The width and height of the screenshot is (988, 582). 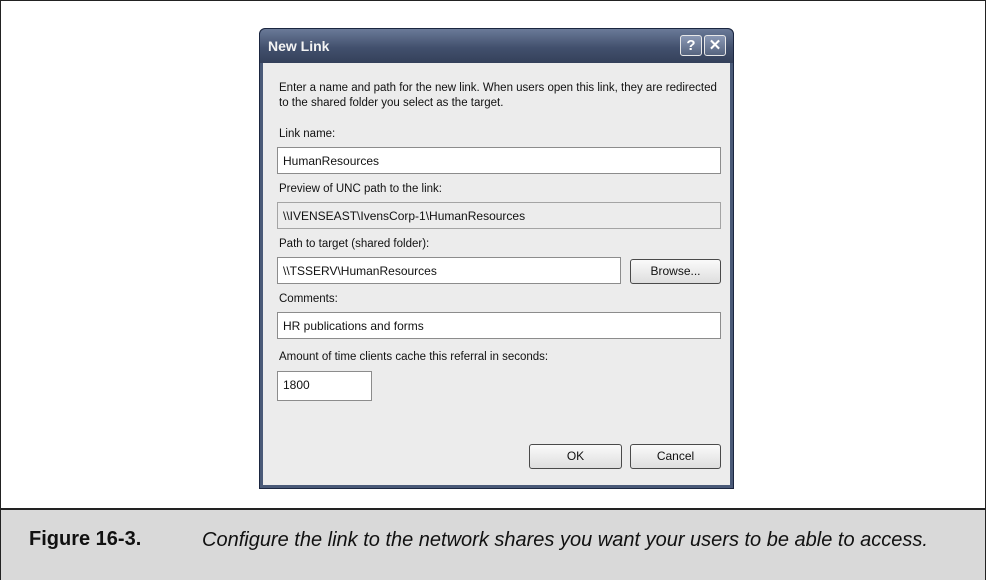 I want to click on target-path-label: Path to target (shared folder):, so click(x=354, y=244).